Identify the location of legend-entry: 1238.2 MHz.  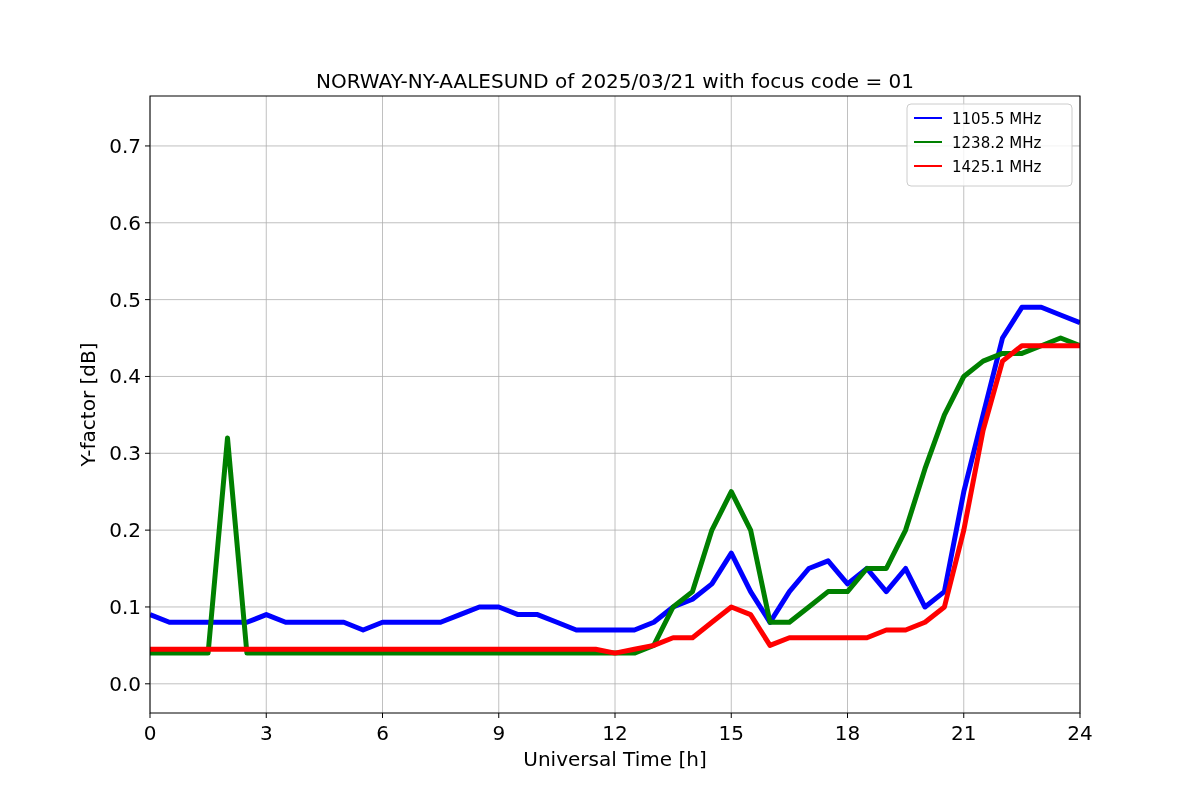
(977, 143).